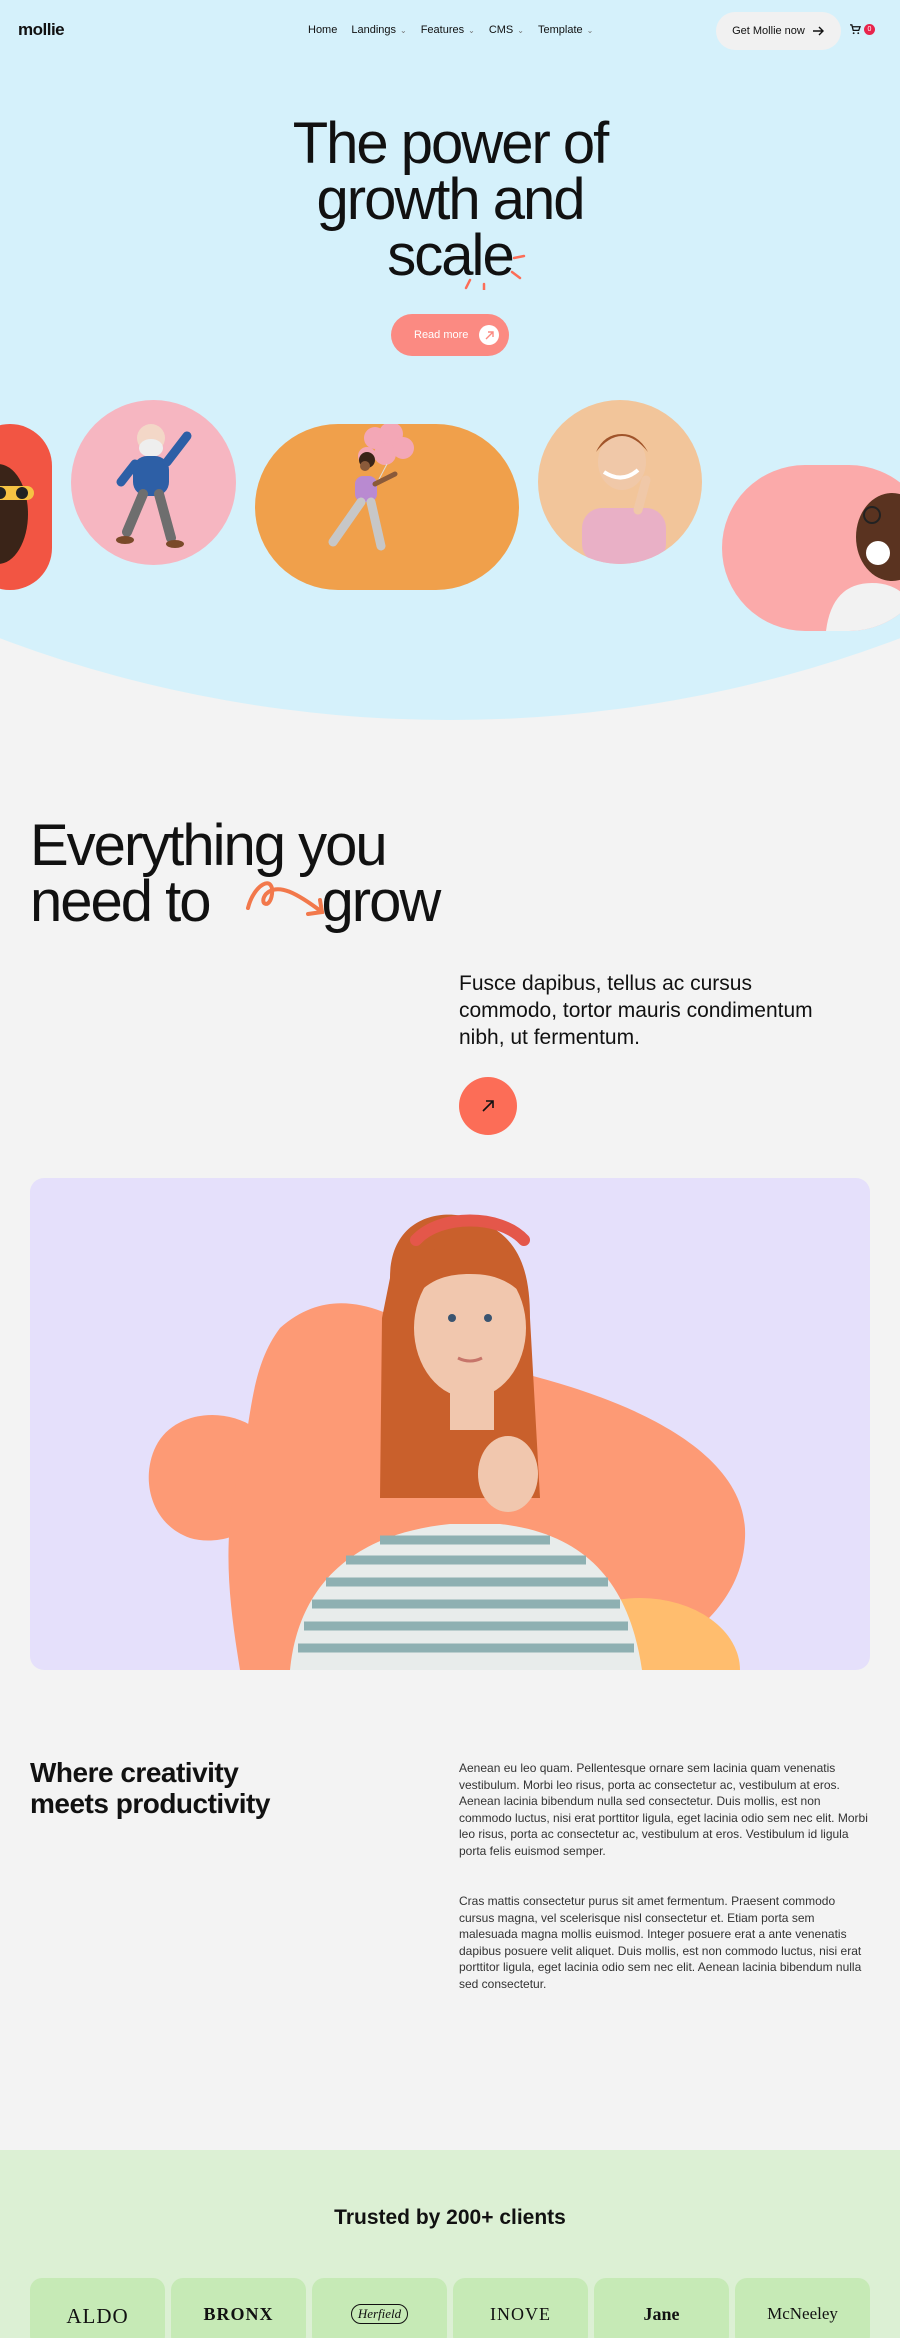 This screenshot has height=2338, width=900. I want to click on grow-title-part: need to, so click(121, 901).